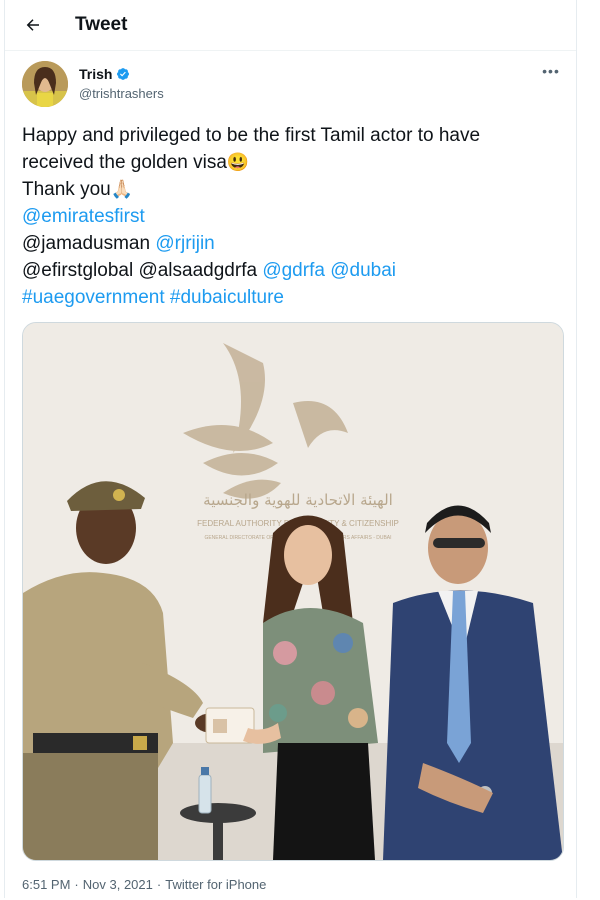 This screenshot has width=600, height=900. What do you see at coordinates (363, 270) in the screenshot?
I see `mention-dubai: @dubai` at bounding box center [363, 270].